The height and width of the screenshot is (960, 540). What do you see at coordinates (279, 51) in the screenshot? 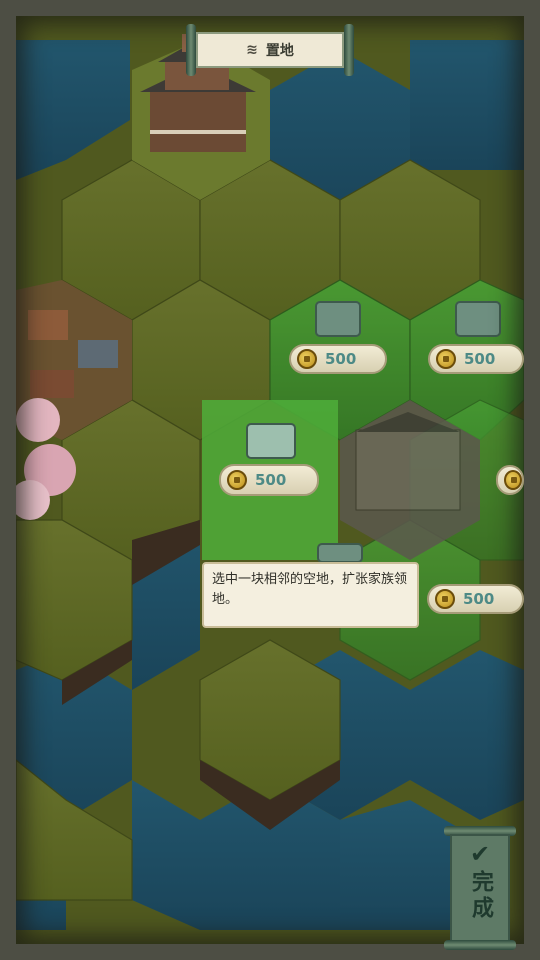
I see `page-title: 置地` at bounding box center [279, 51].